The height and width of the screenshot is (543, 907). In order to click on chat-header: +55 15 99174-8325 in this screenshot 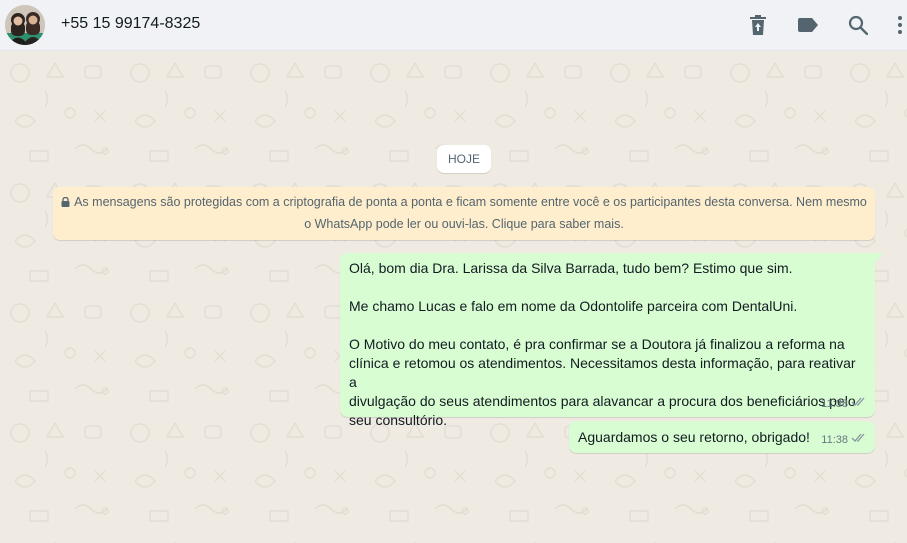, I will do `click(453, 25)`.